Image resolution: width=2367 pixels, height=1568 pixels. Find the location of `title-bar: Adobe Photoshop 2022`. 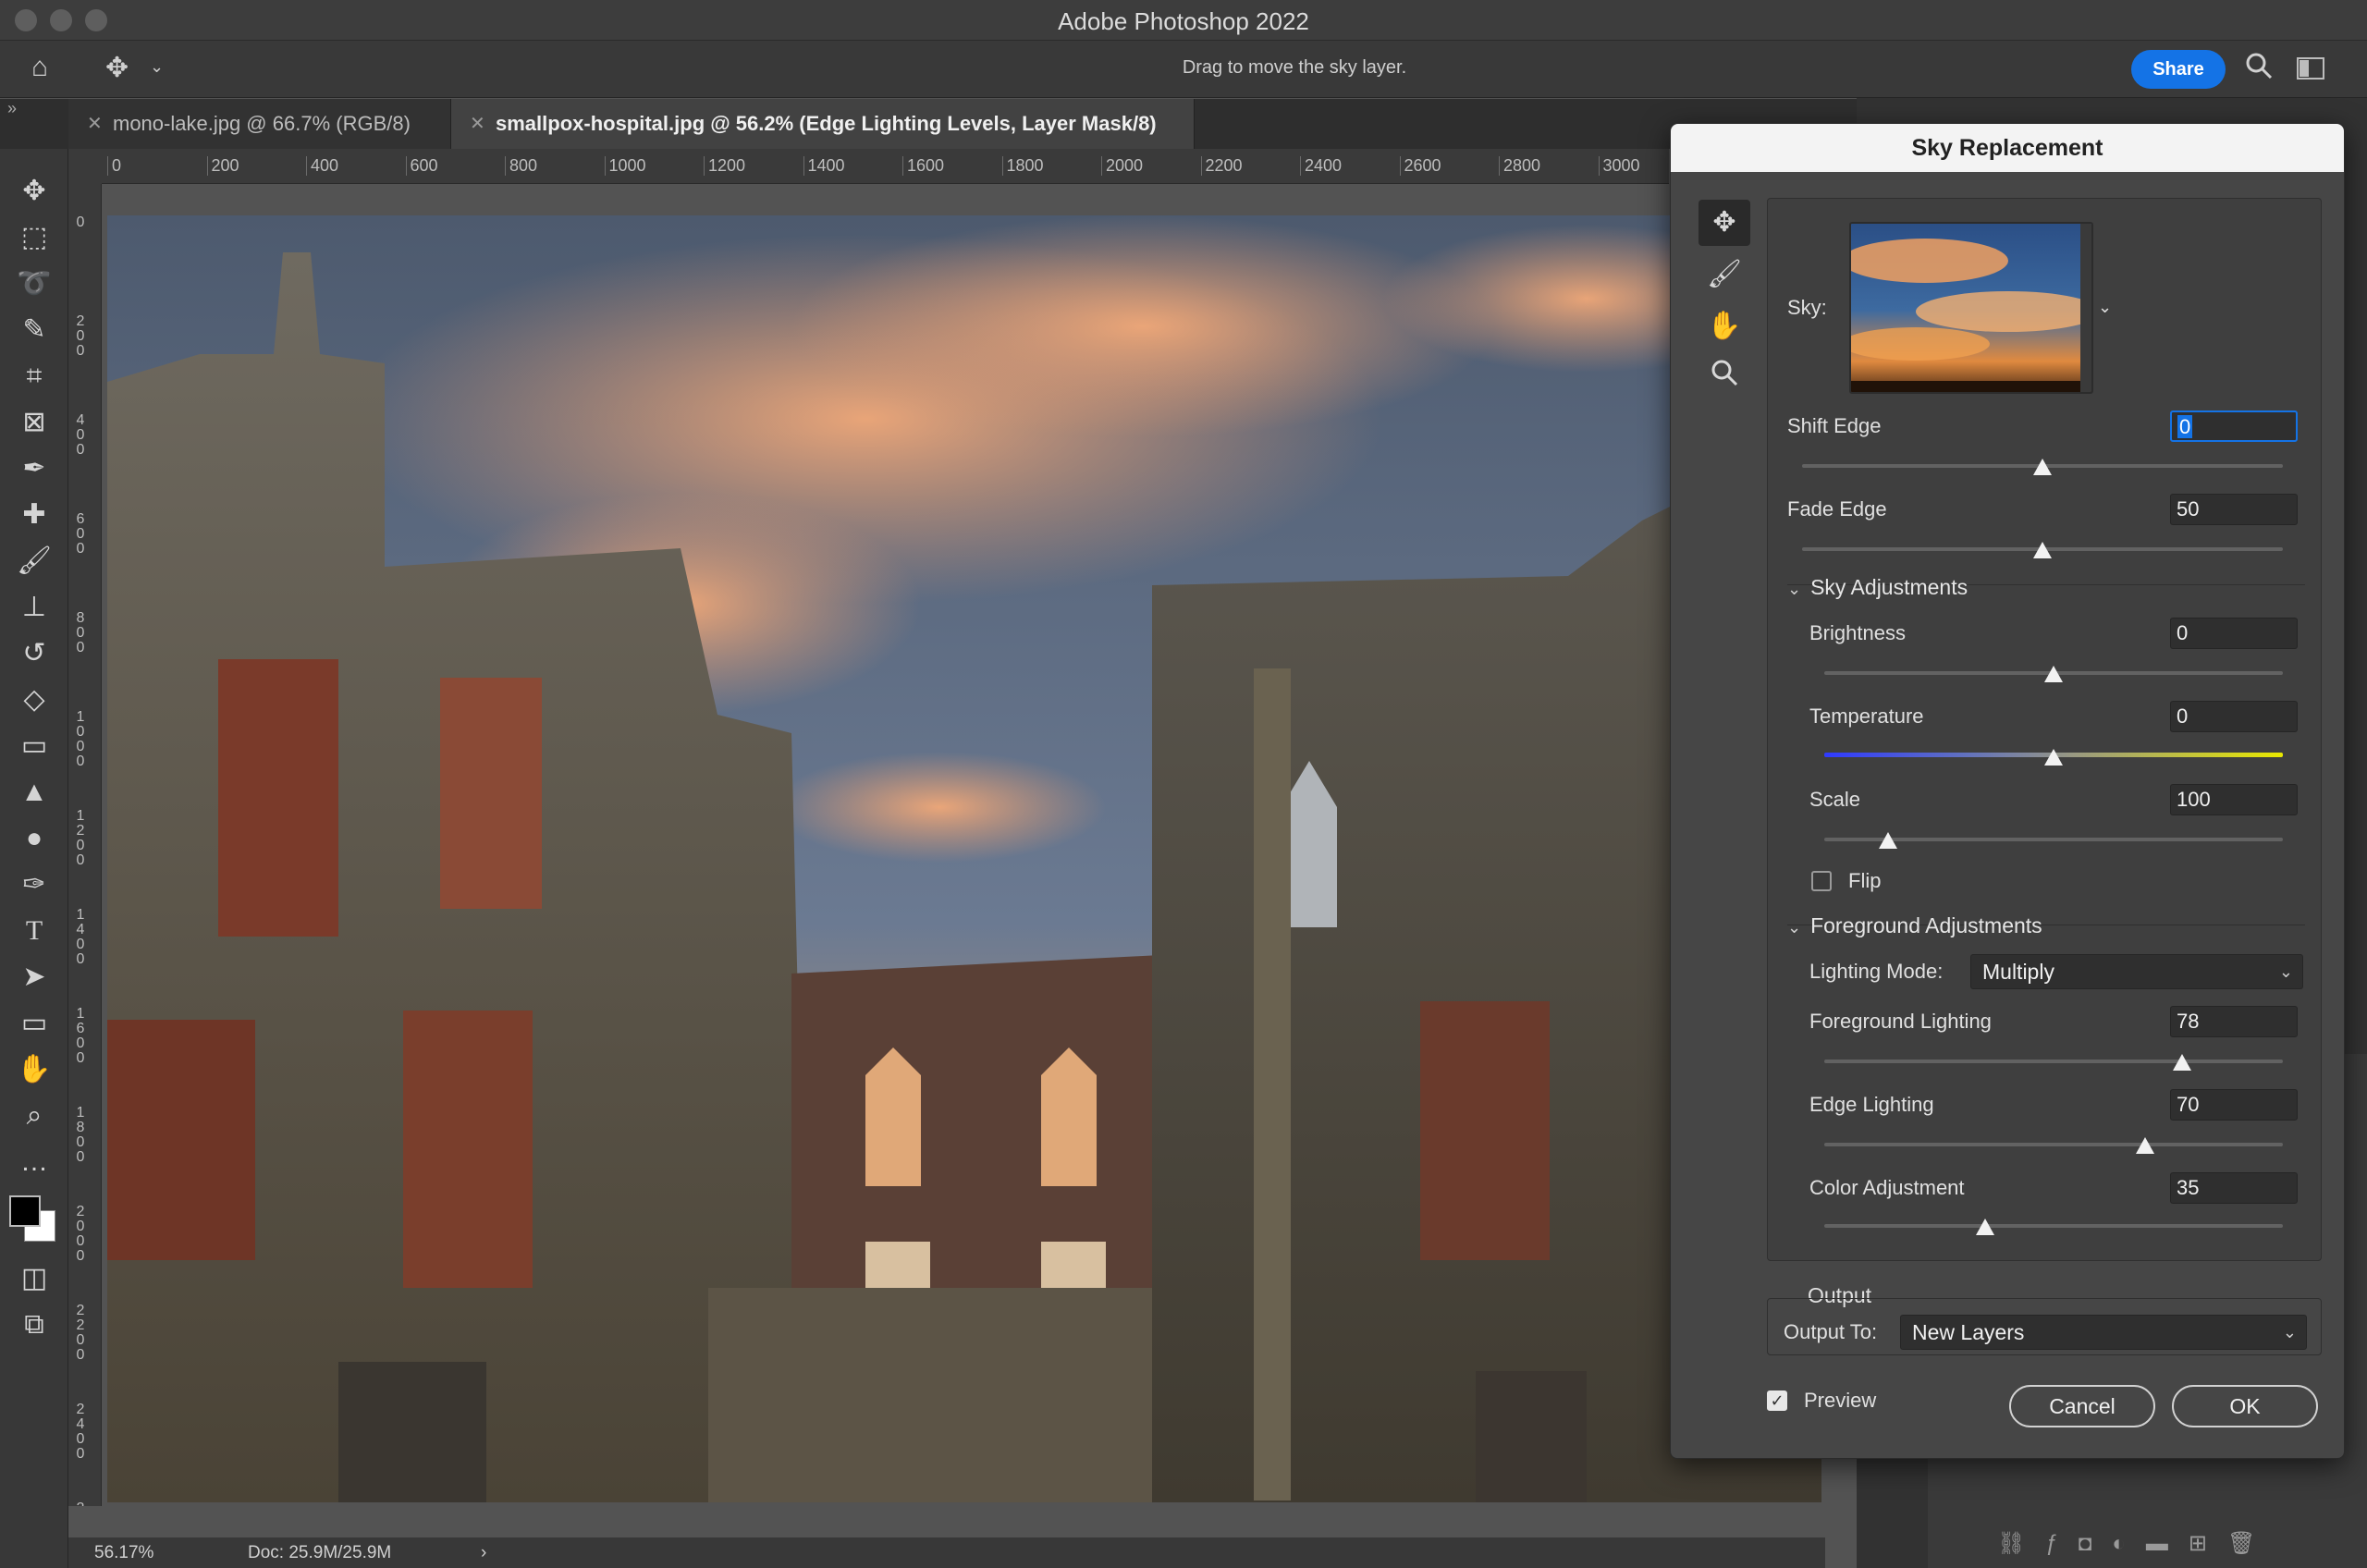

title-bar: Adobe Photoshop 2022 is located at coordinates (1183, 21).